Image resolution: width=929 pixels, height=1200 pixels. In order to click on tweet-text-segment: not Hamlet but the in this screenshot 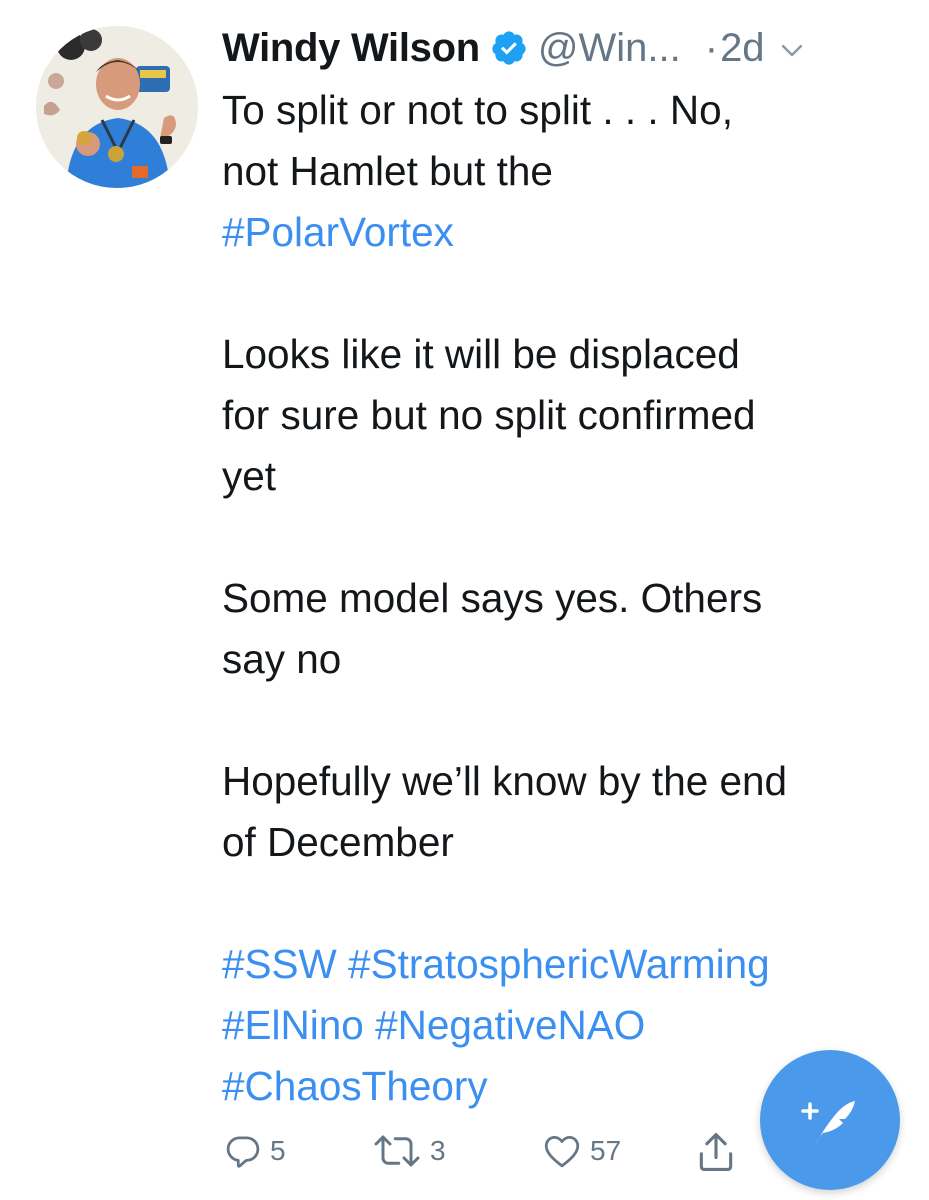, I will do `click(387, 171)`.